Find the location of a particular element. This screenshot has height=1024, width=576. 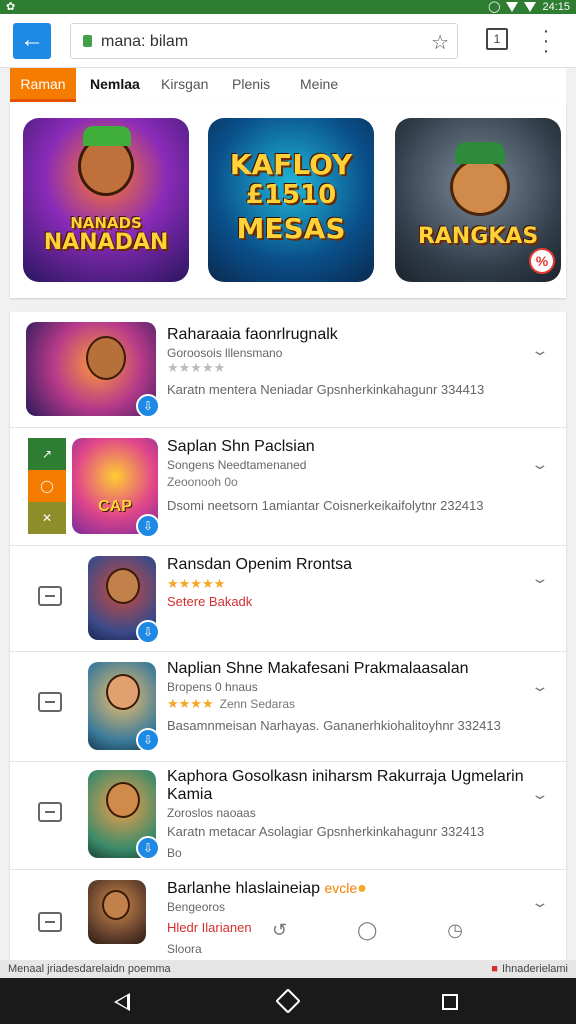

featured-game-1: NANADS NANADAN is located at coordinates (106, 200).